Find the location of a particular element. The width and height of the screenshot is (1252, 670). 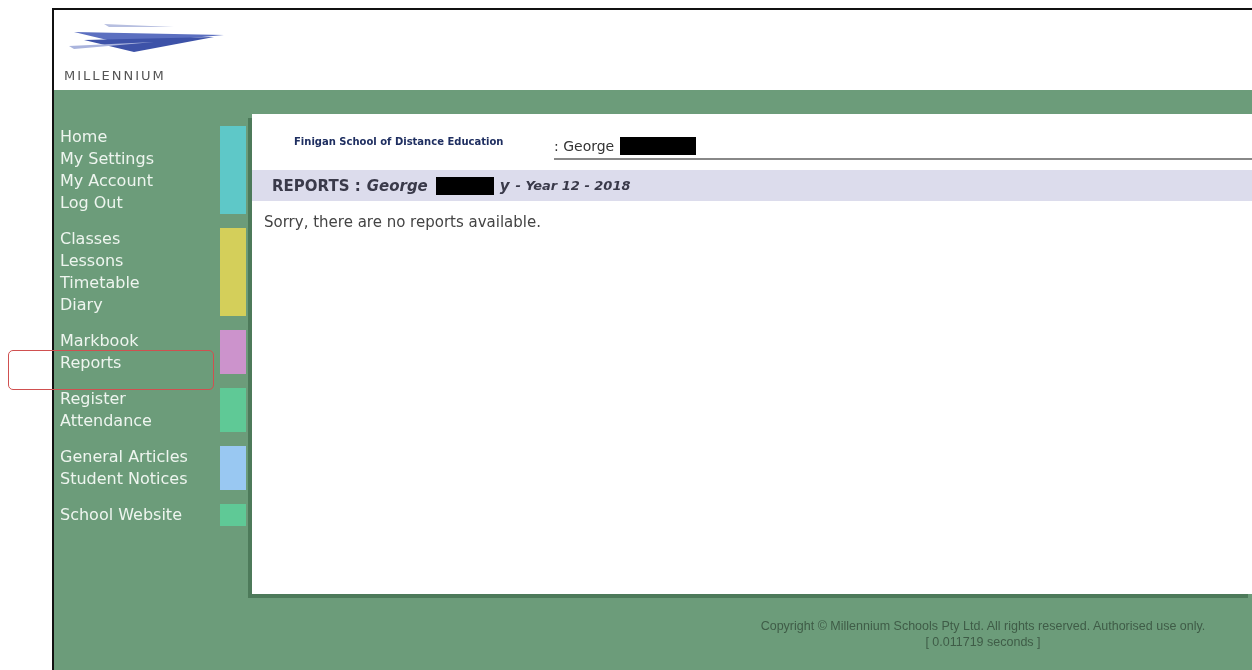

copyright-text: Copyright © Millennium Schools Pty Ltd. All rights reserved. Authorised use only. is located at coordinates (983, 626).